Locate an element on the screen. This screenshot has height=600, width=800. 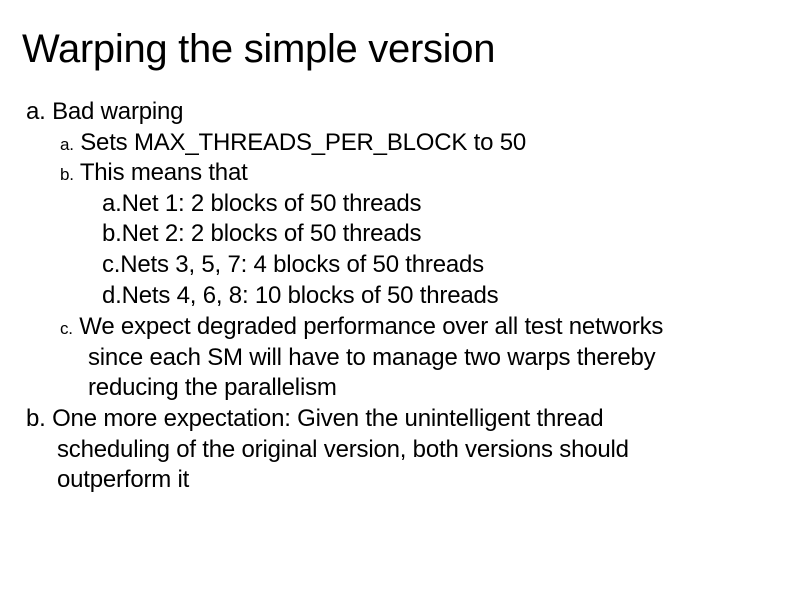
bullet-text: Net 1: 2 blocks of 50 threads is located at coordinates (271, 203).